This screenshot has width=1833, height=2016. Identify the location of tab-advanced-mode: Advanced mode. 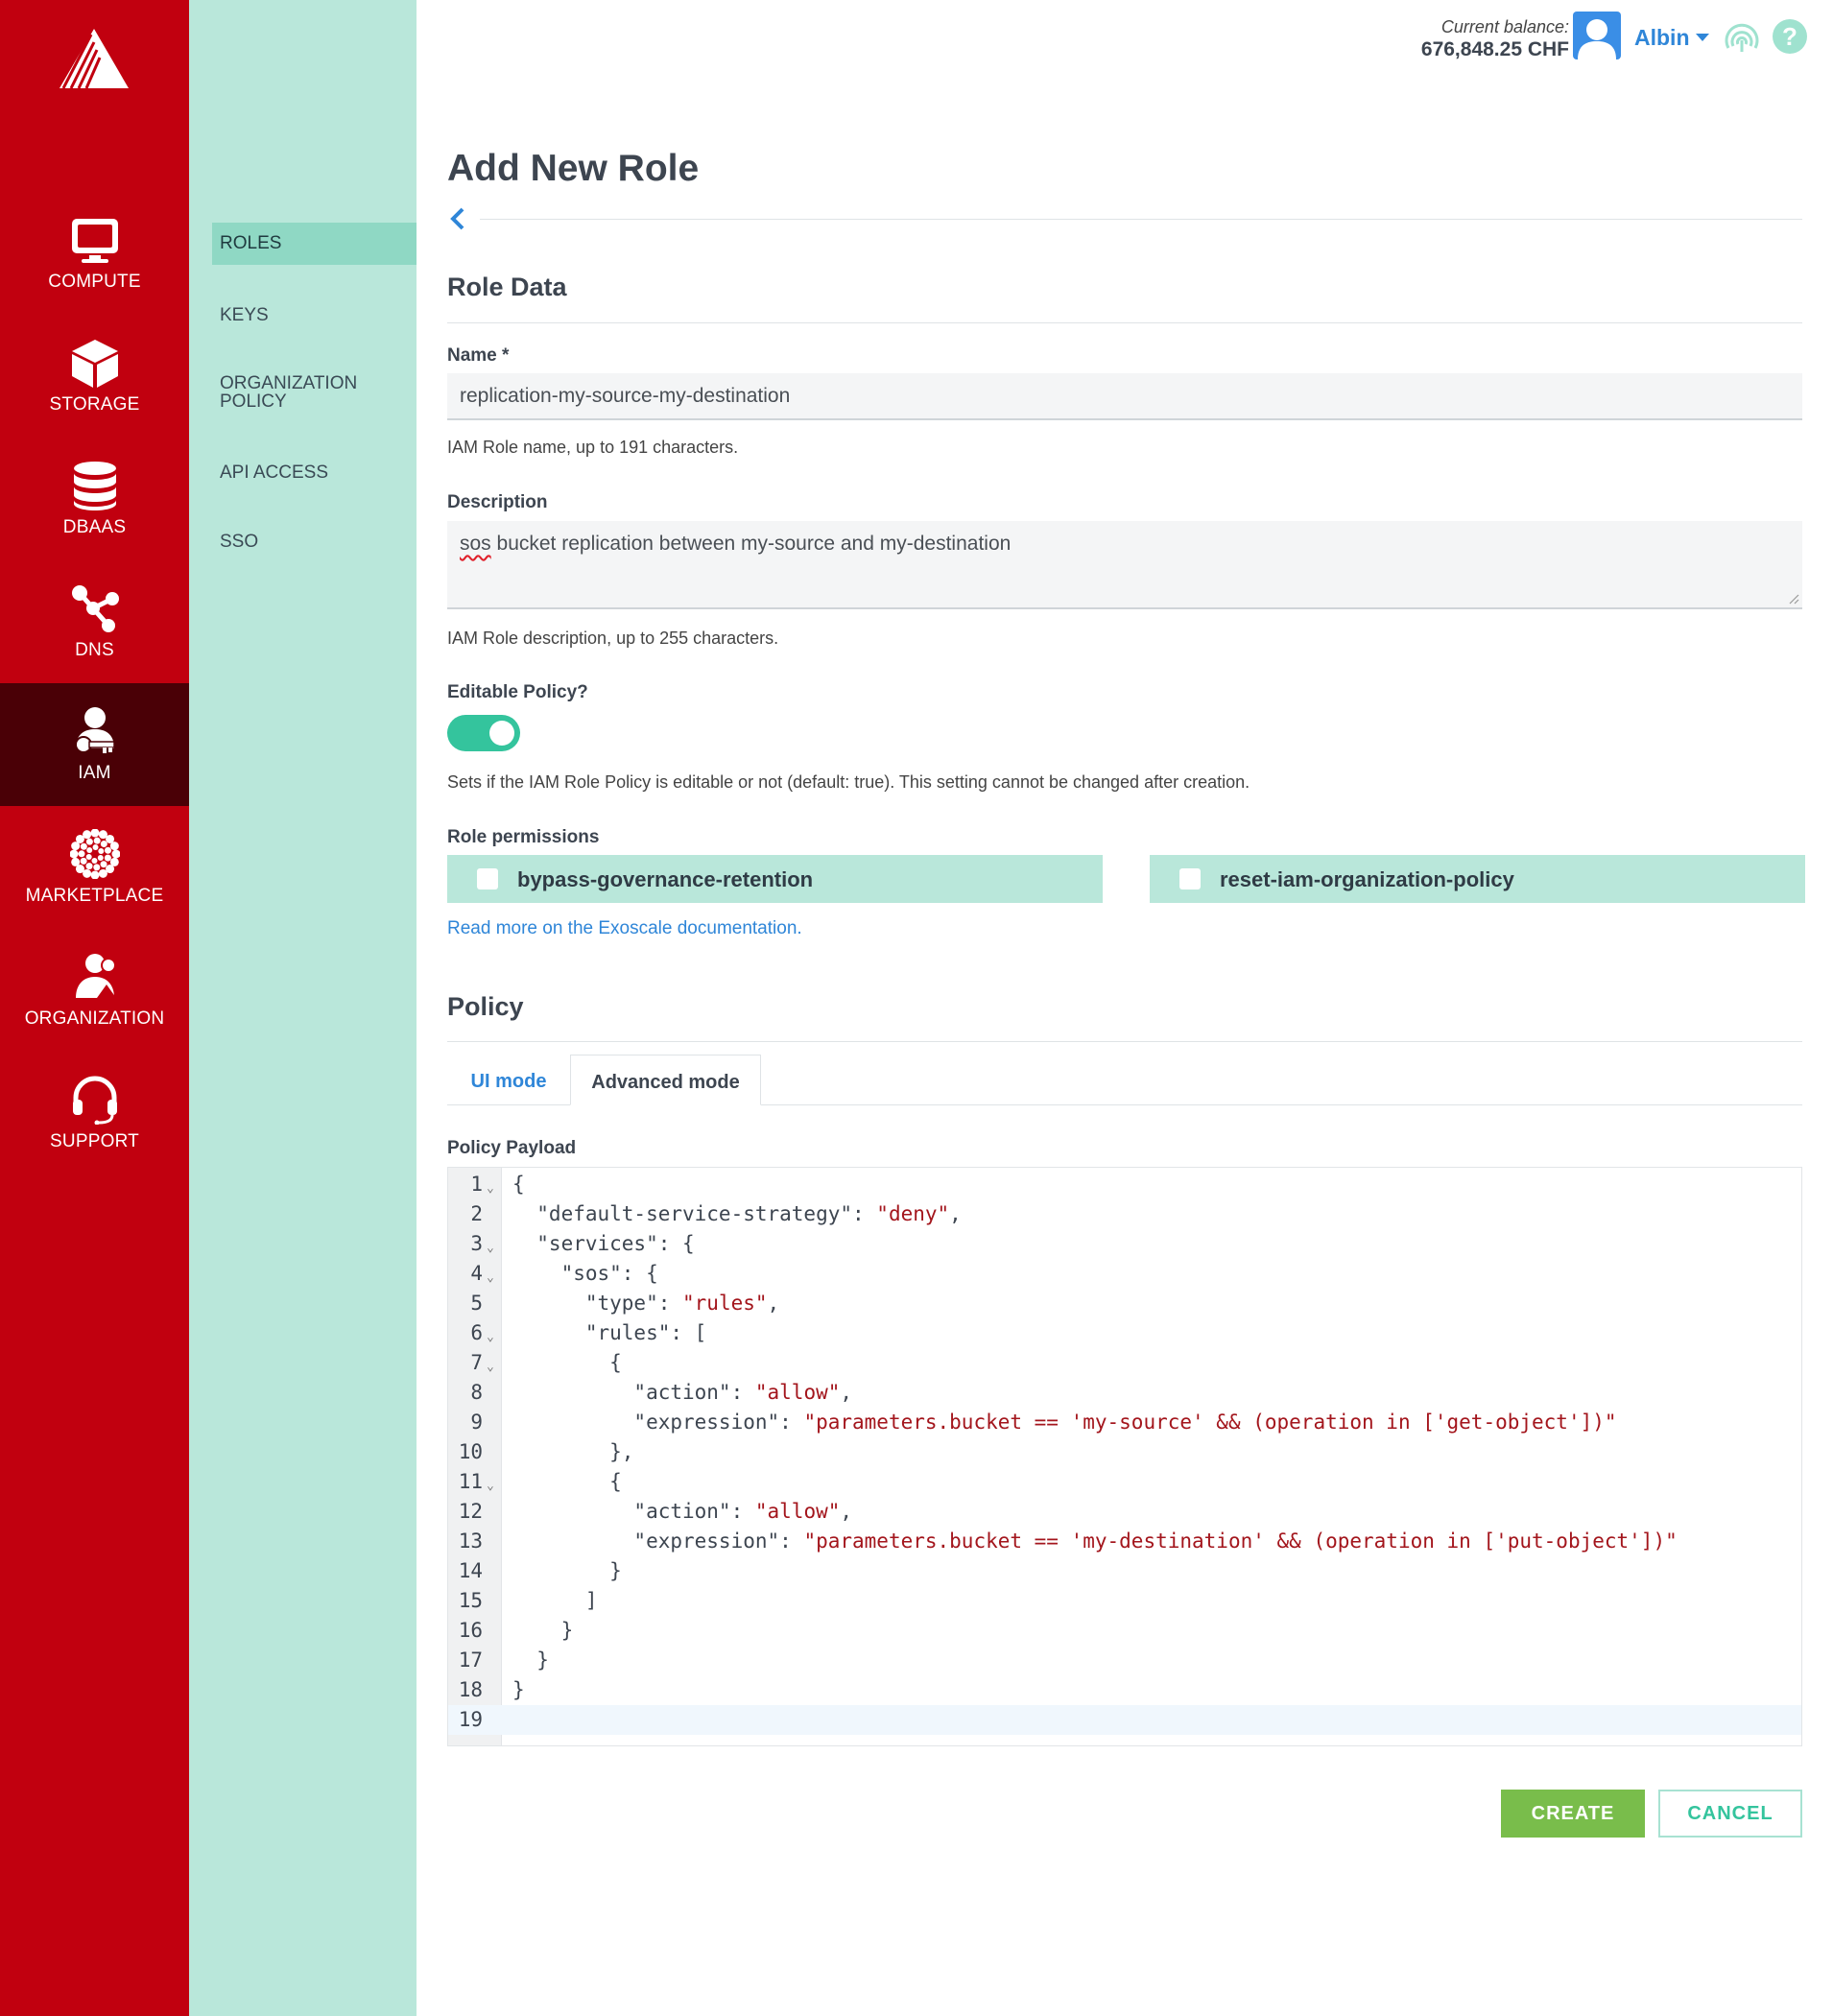
(665, 1080).